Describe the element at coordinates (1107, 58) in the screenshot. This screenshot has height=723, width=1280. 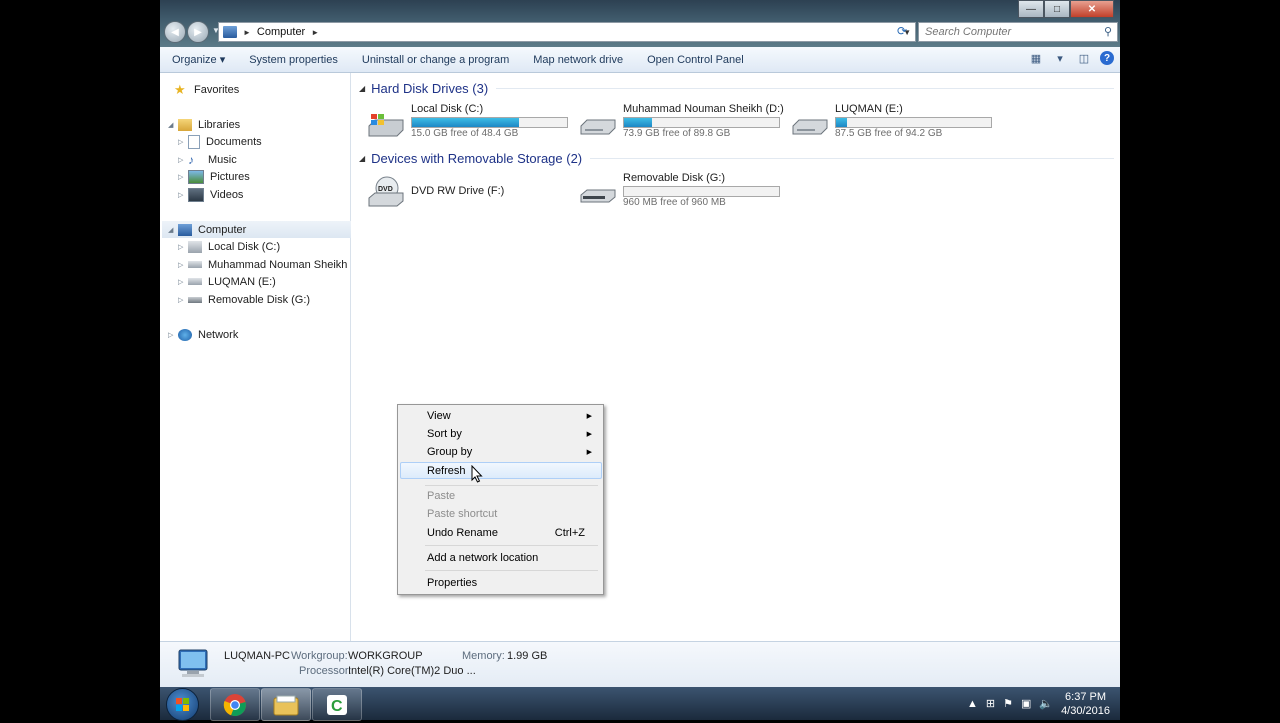
I see `help-icon: ?` at that location.